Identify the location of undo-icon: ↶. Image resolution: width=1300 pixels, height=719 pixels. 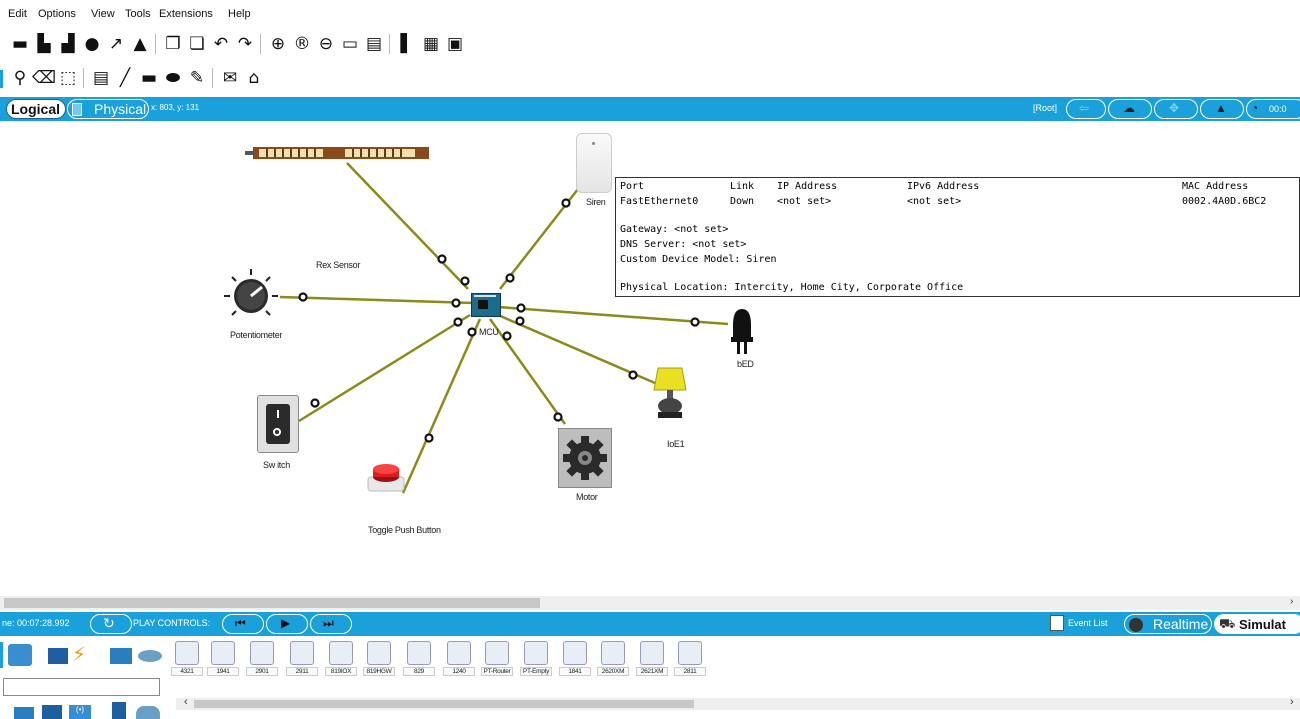
(221, 44).